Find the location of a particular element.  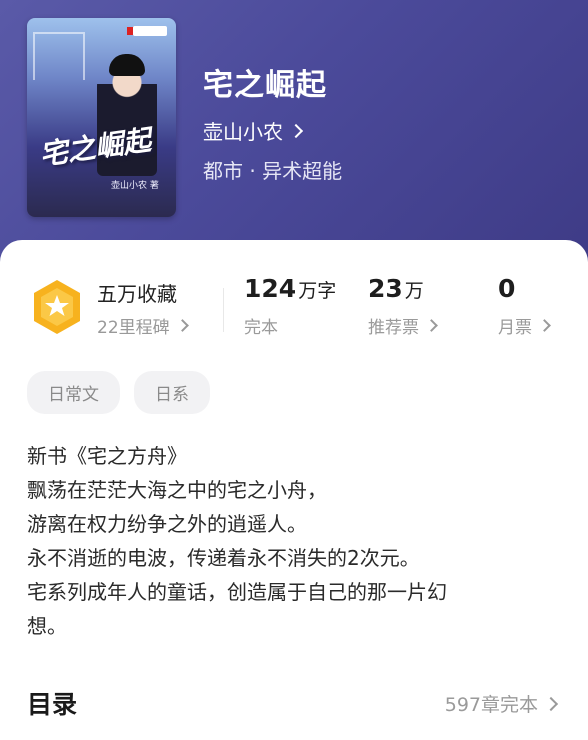

star-badge-icon is located at coordinates (57, 307).